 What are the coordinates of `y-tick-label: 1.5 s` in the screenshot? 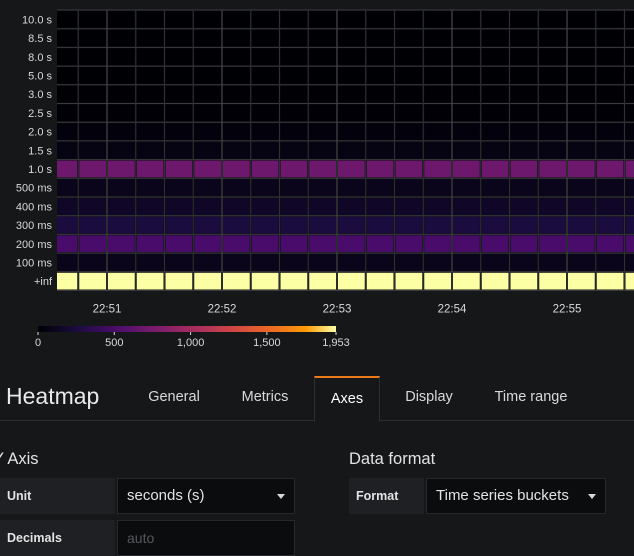 It's located at (40, 151).